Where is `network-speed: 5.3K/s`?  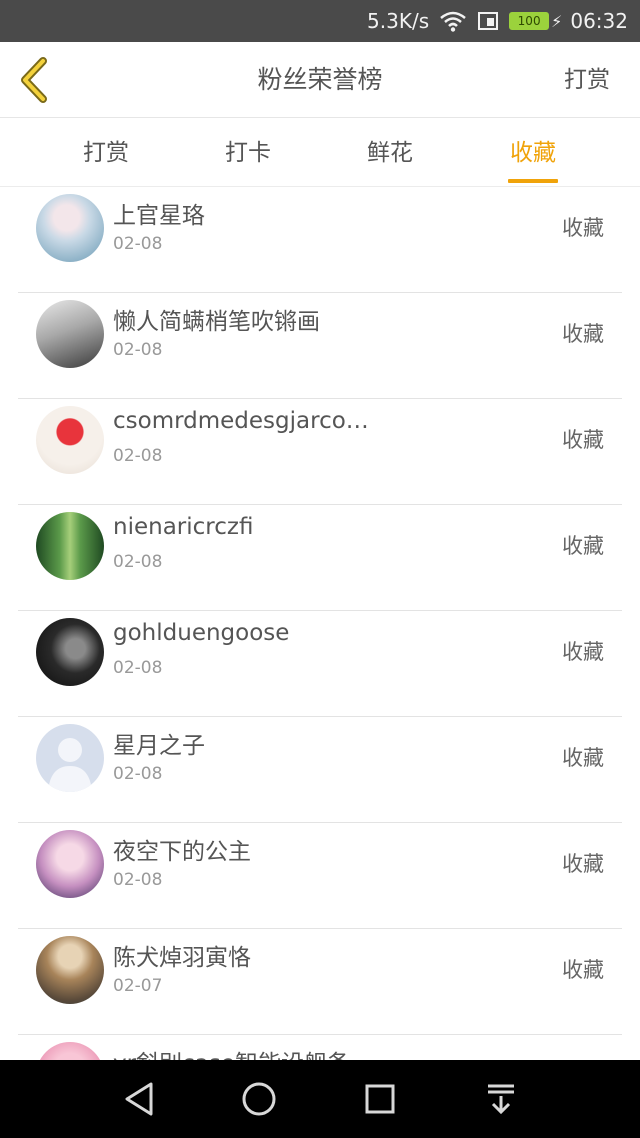 network-speed: 5.3K/s is located at coordinates (398, 21).